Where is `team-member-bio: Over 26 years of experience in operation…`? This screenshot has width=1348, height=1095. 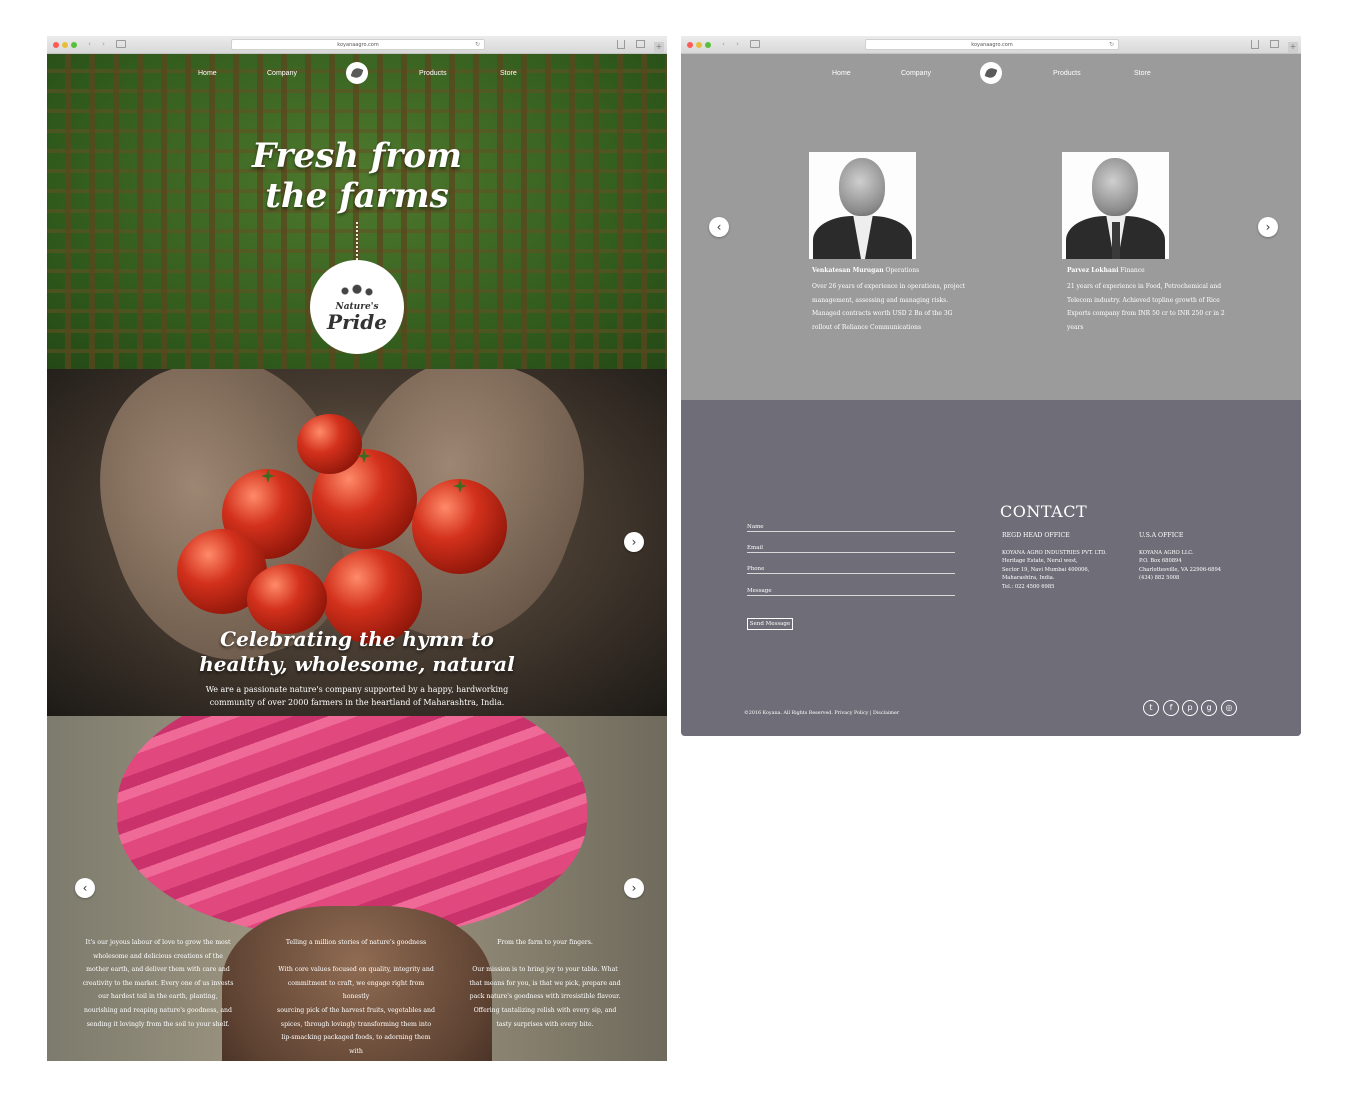 team-member-bio: Over 26 years of experience in operation… is located at coordinates (888, 307).